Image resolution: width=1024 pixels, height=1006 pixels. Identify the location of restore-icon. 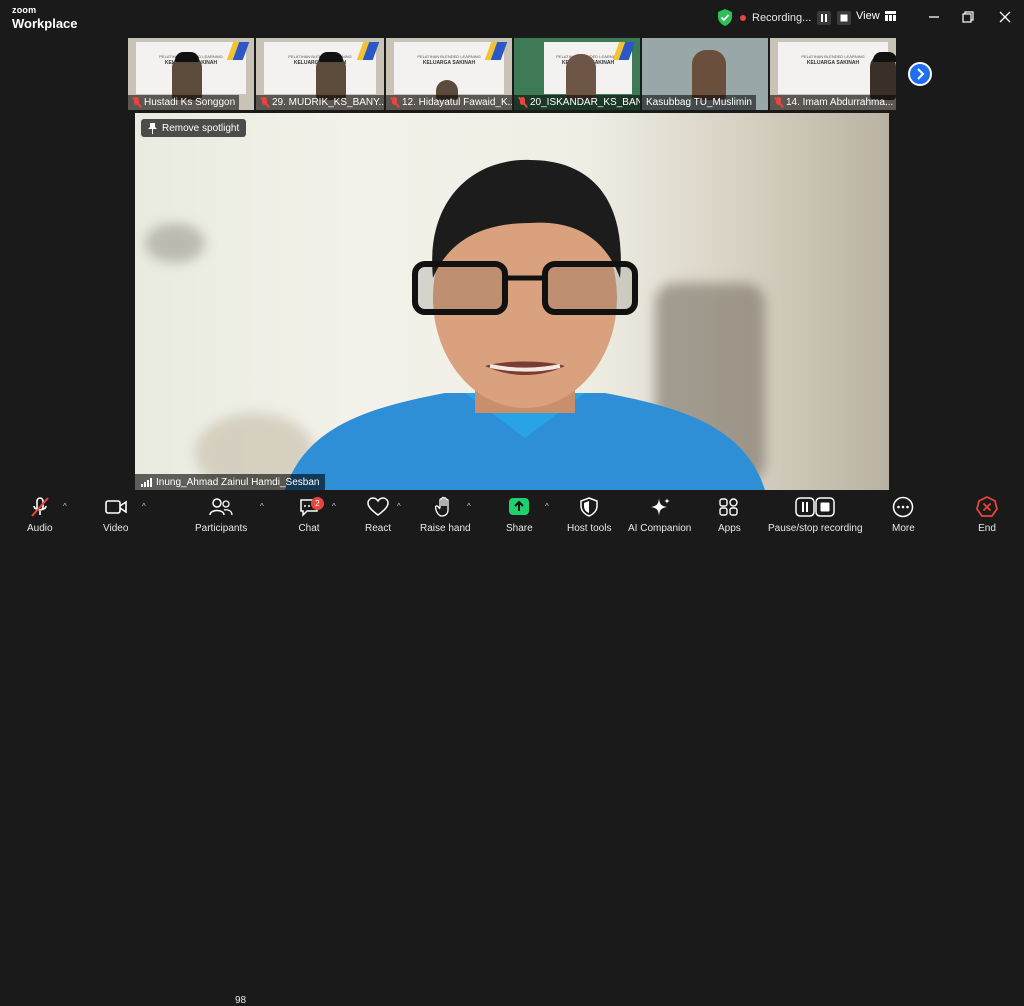
(968, 17).